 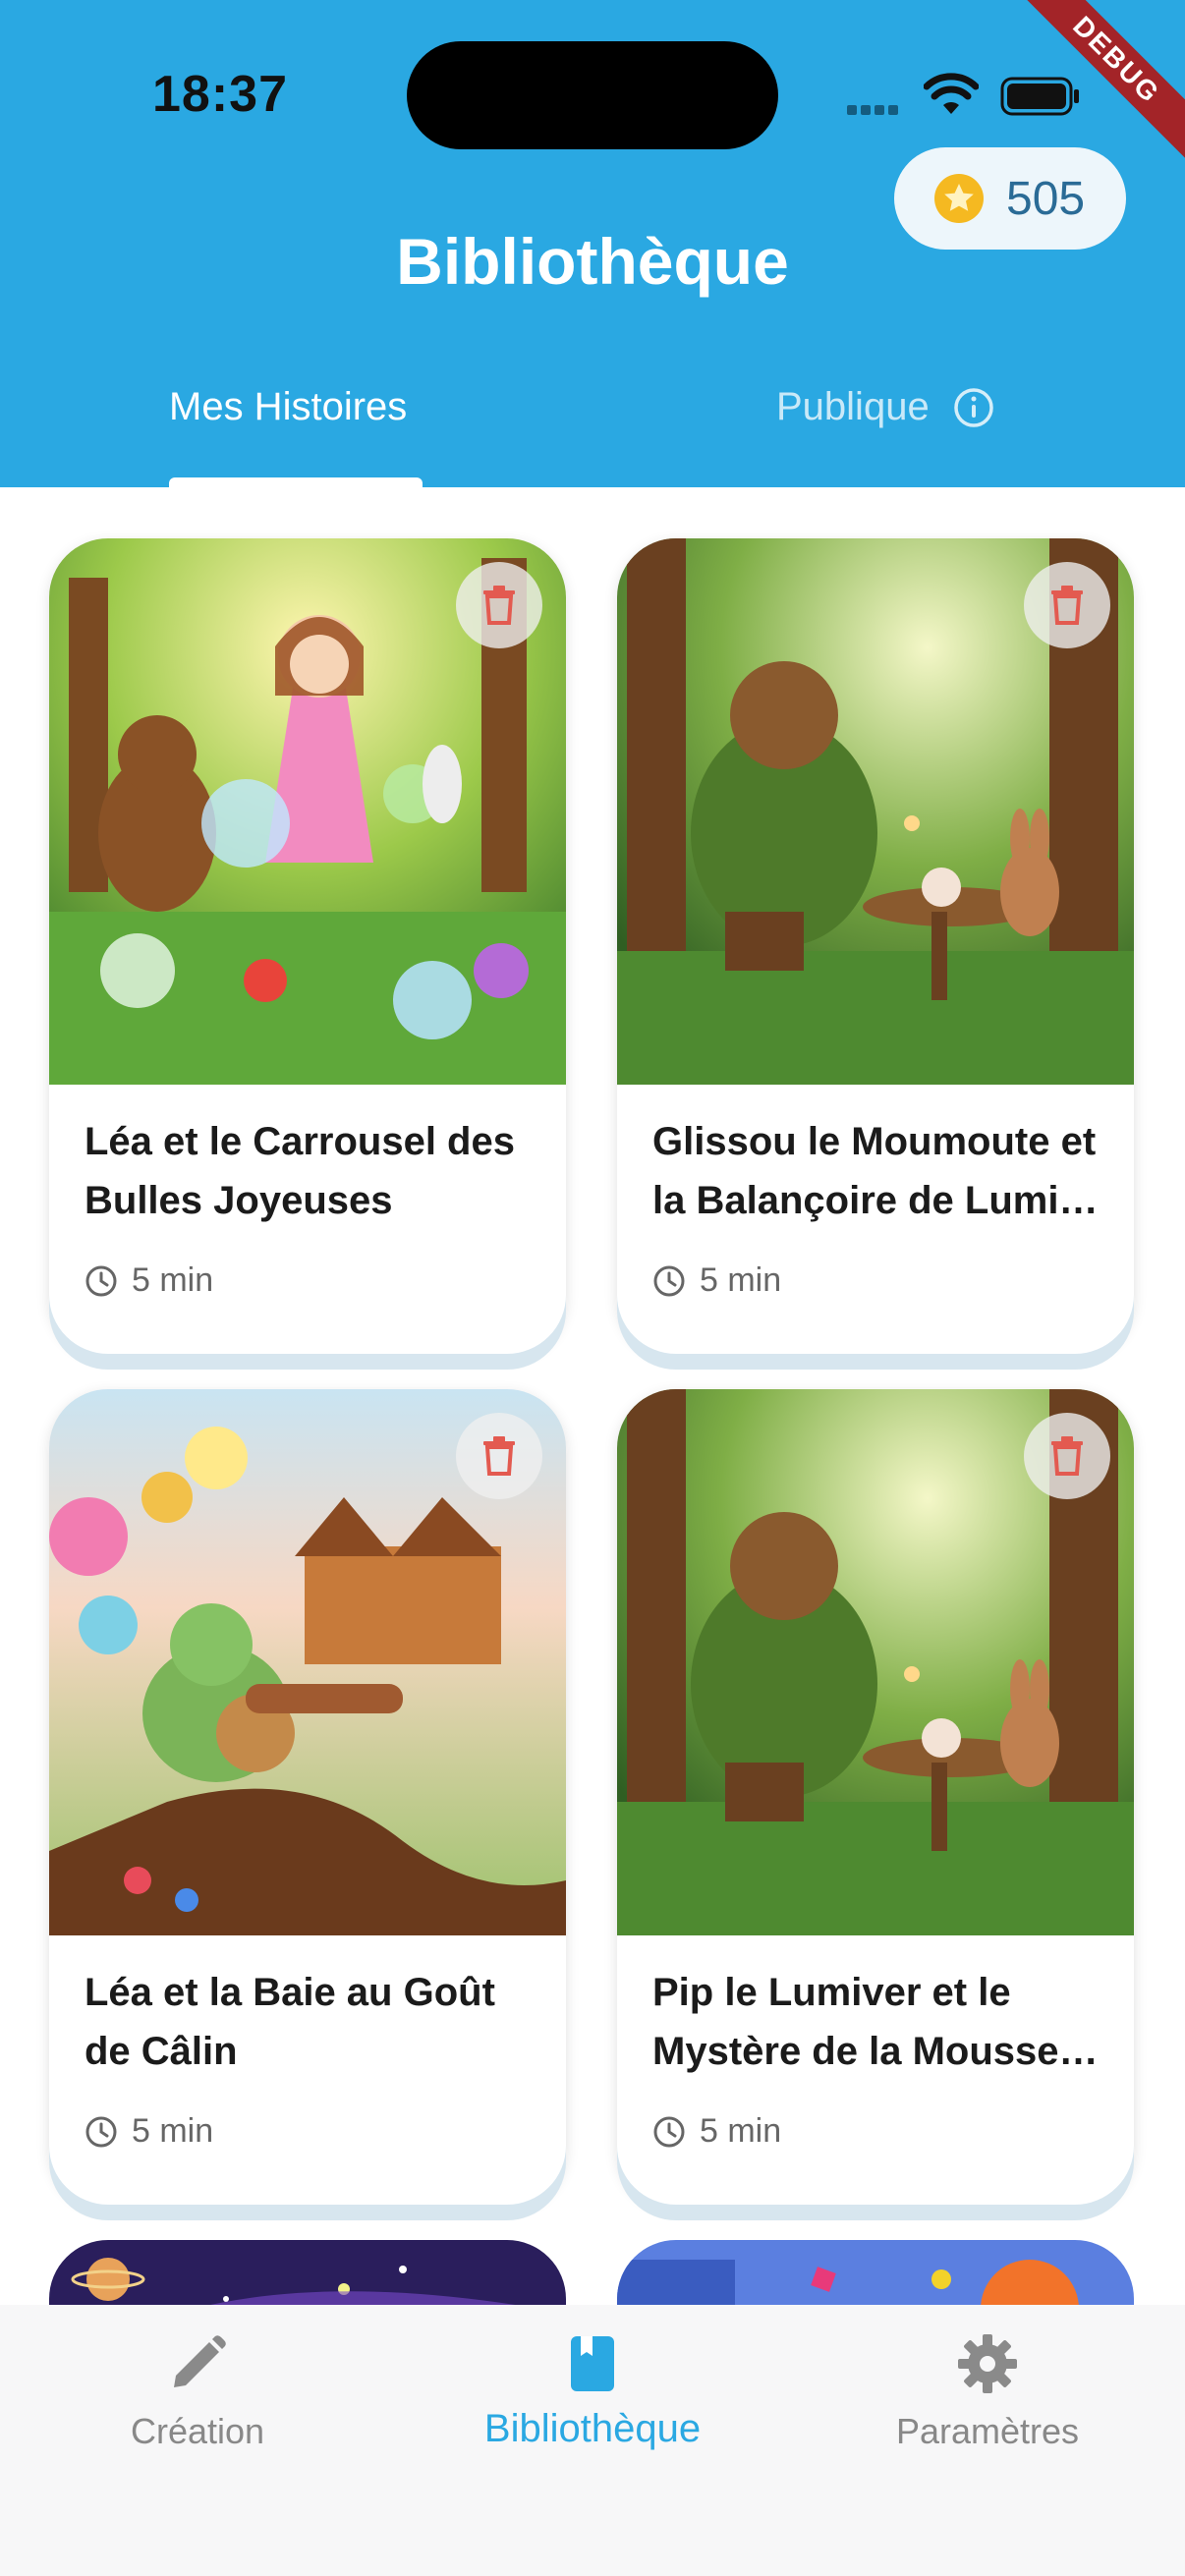 What do you see at coordinates (1046, 198) in the screenshot?
I see `coin-count: 505` at bounding box center [1046, 198].